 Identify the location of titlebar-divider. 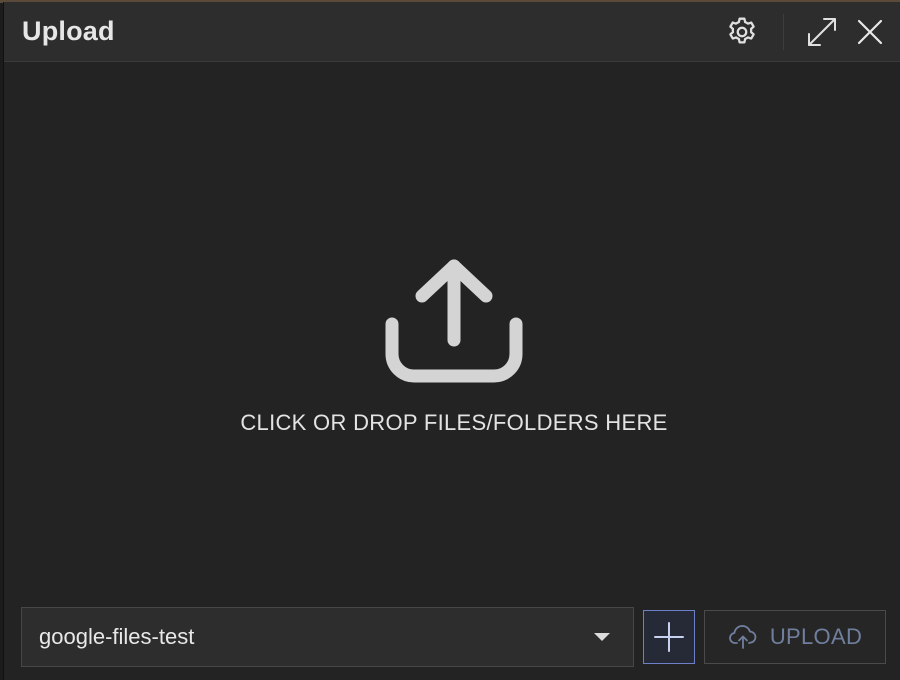
(783, 32).